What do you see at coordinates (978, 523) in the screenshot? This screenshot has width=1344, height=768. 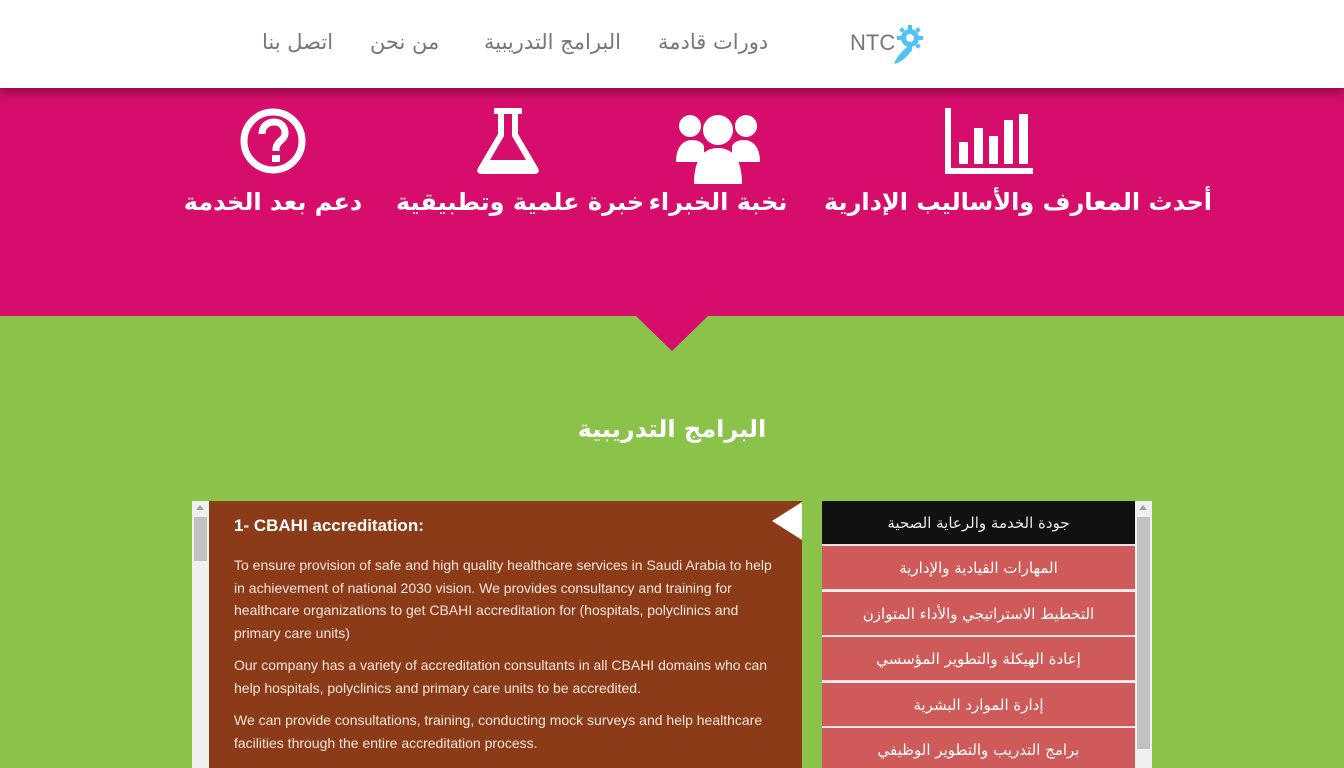 I see `program-item-healthcare-quality: جودة الخدمة والرعاية الصحية` at bounding box center [978, 523].